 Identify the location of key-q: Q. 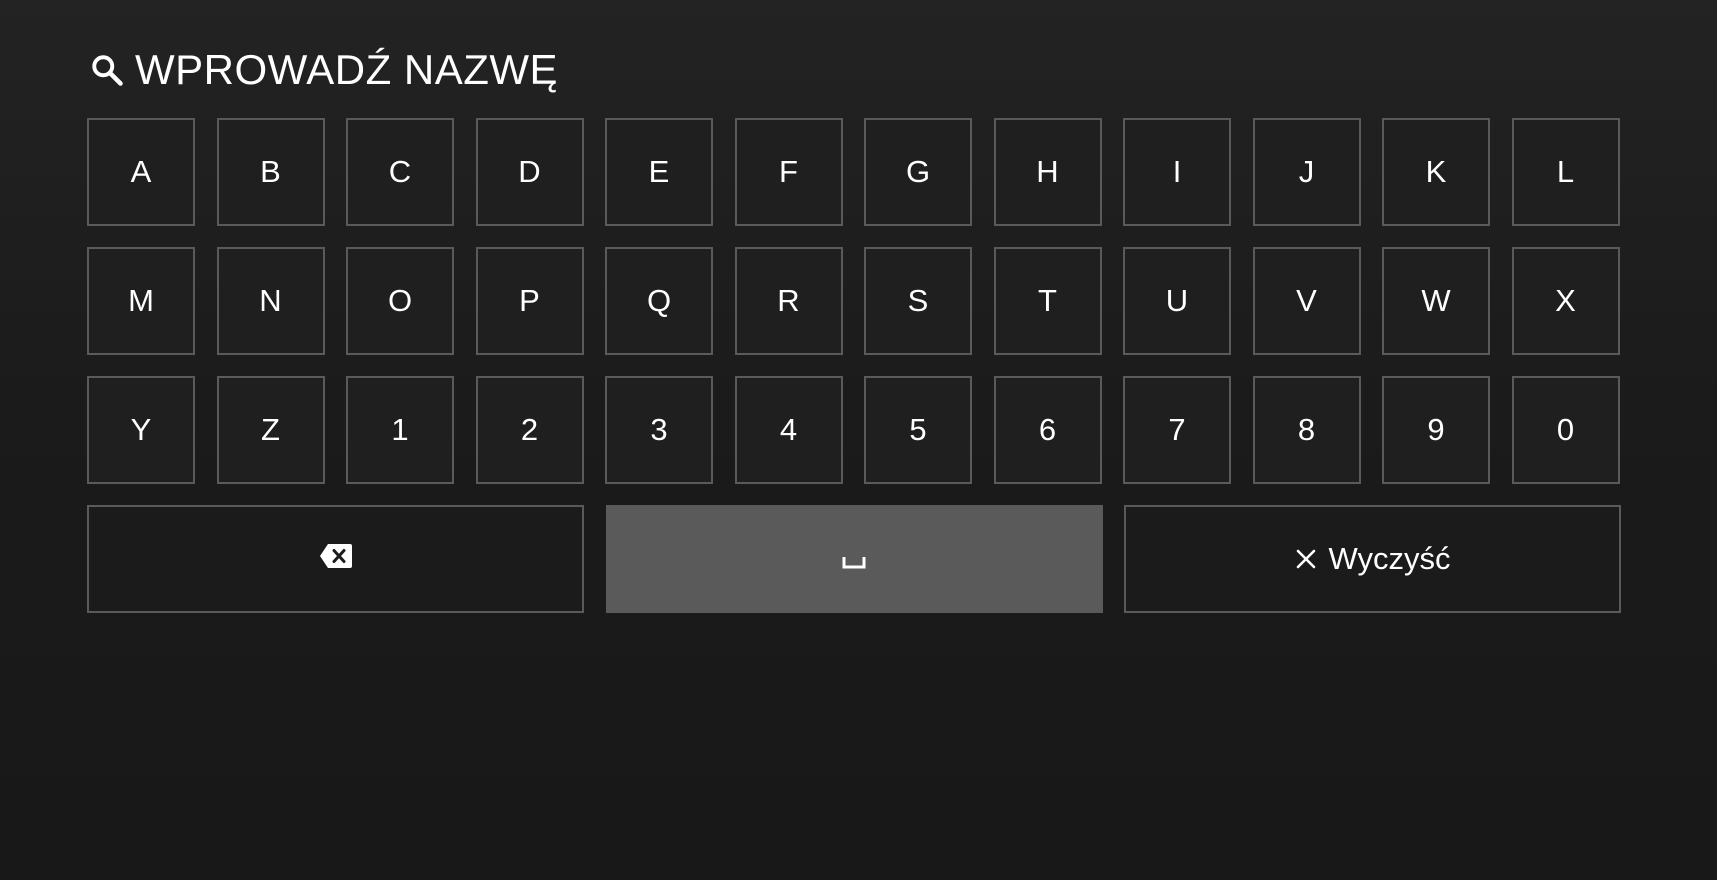
(659, 301).